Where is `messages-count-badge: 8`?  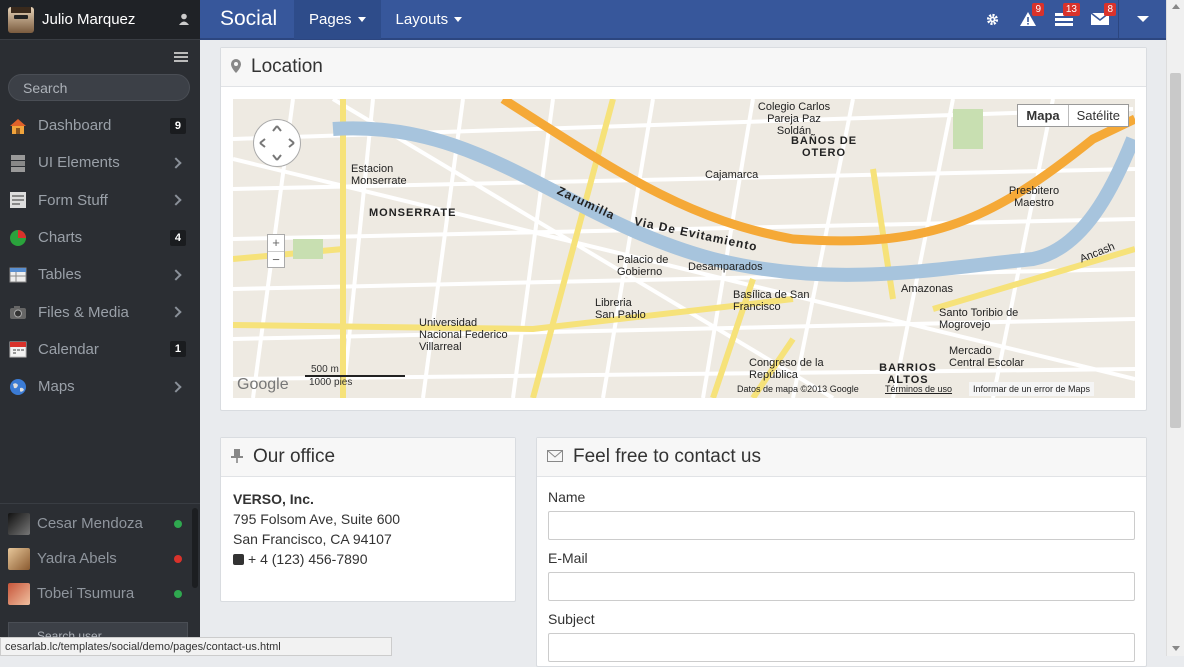
messages-count-badge: 8 is located at coordinates (1110, 9).